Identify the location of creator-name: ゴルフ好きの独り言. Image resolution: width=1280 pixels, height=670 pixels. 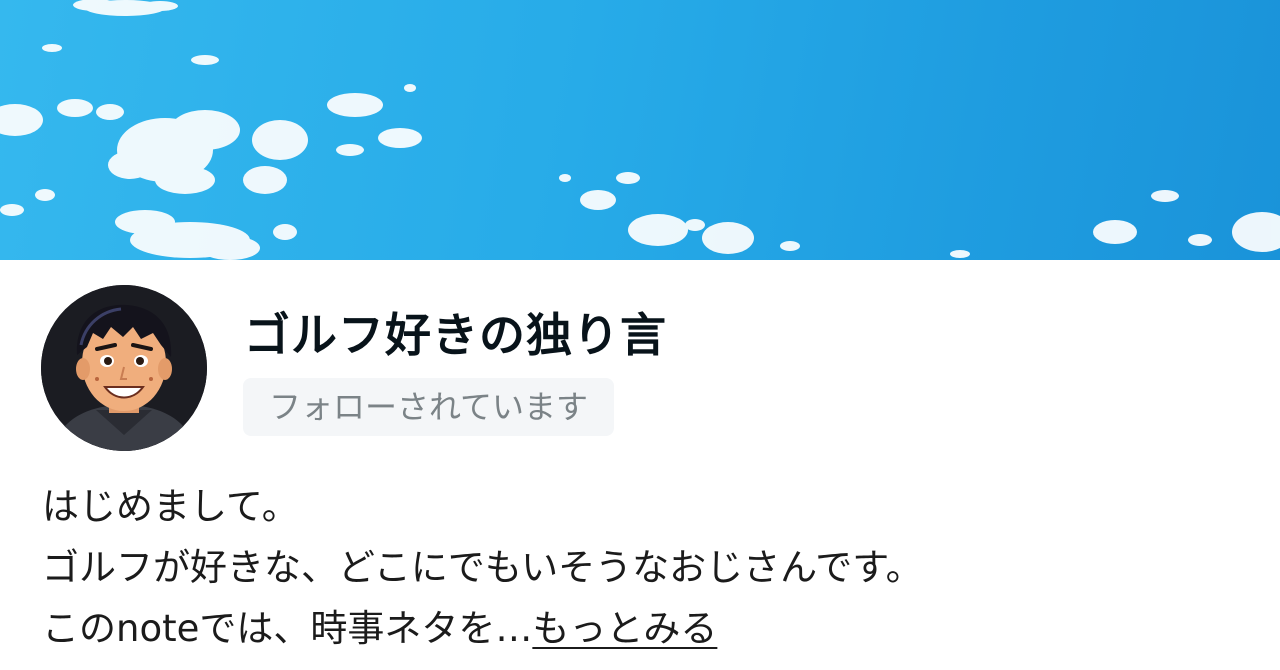
(455, 335).